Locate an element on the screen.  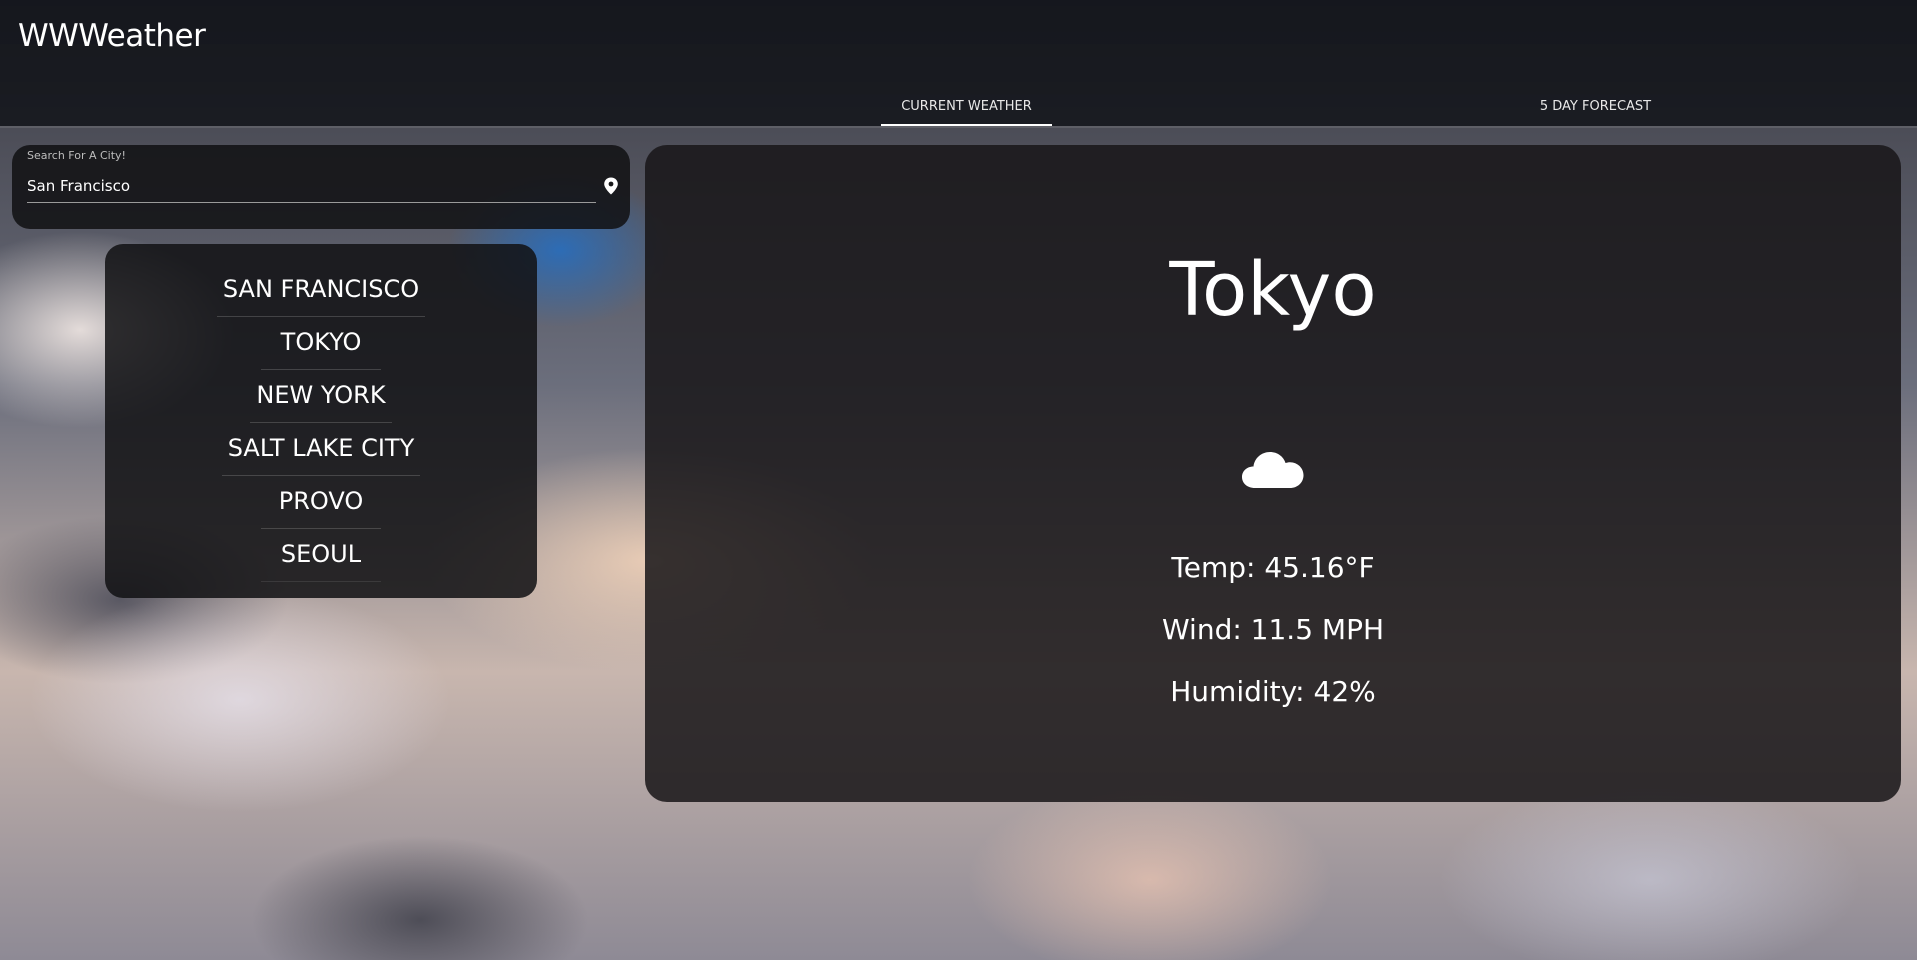
city-item-new-york: NEW YORK is located at coordinates (321, 396).